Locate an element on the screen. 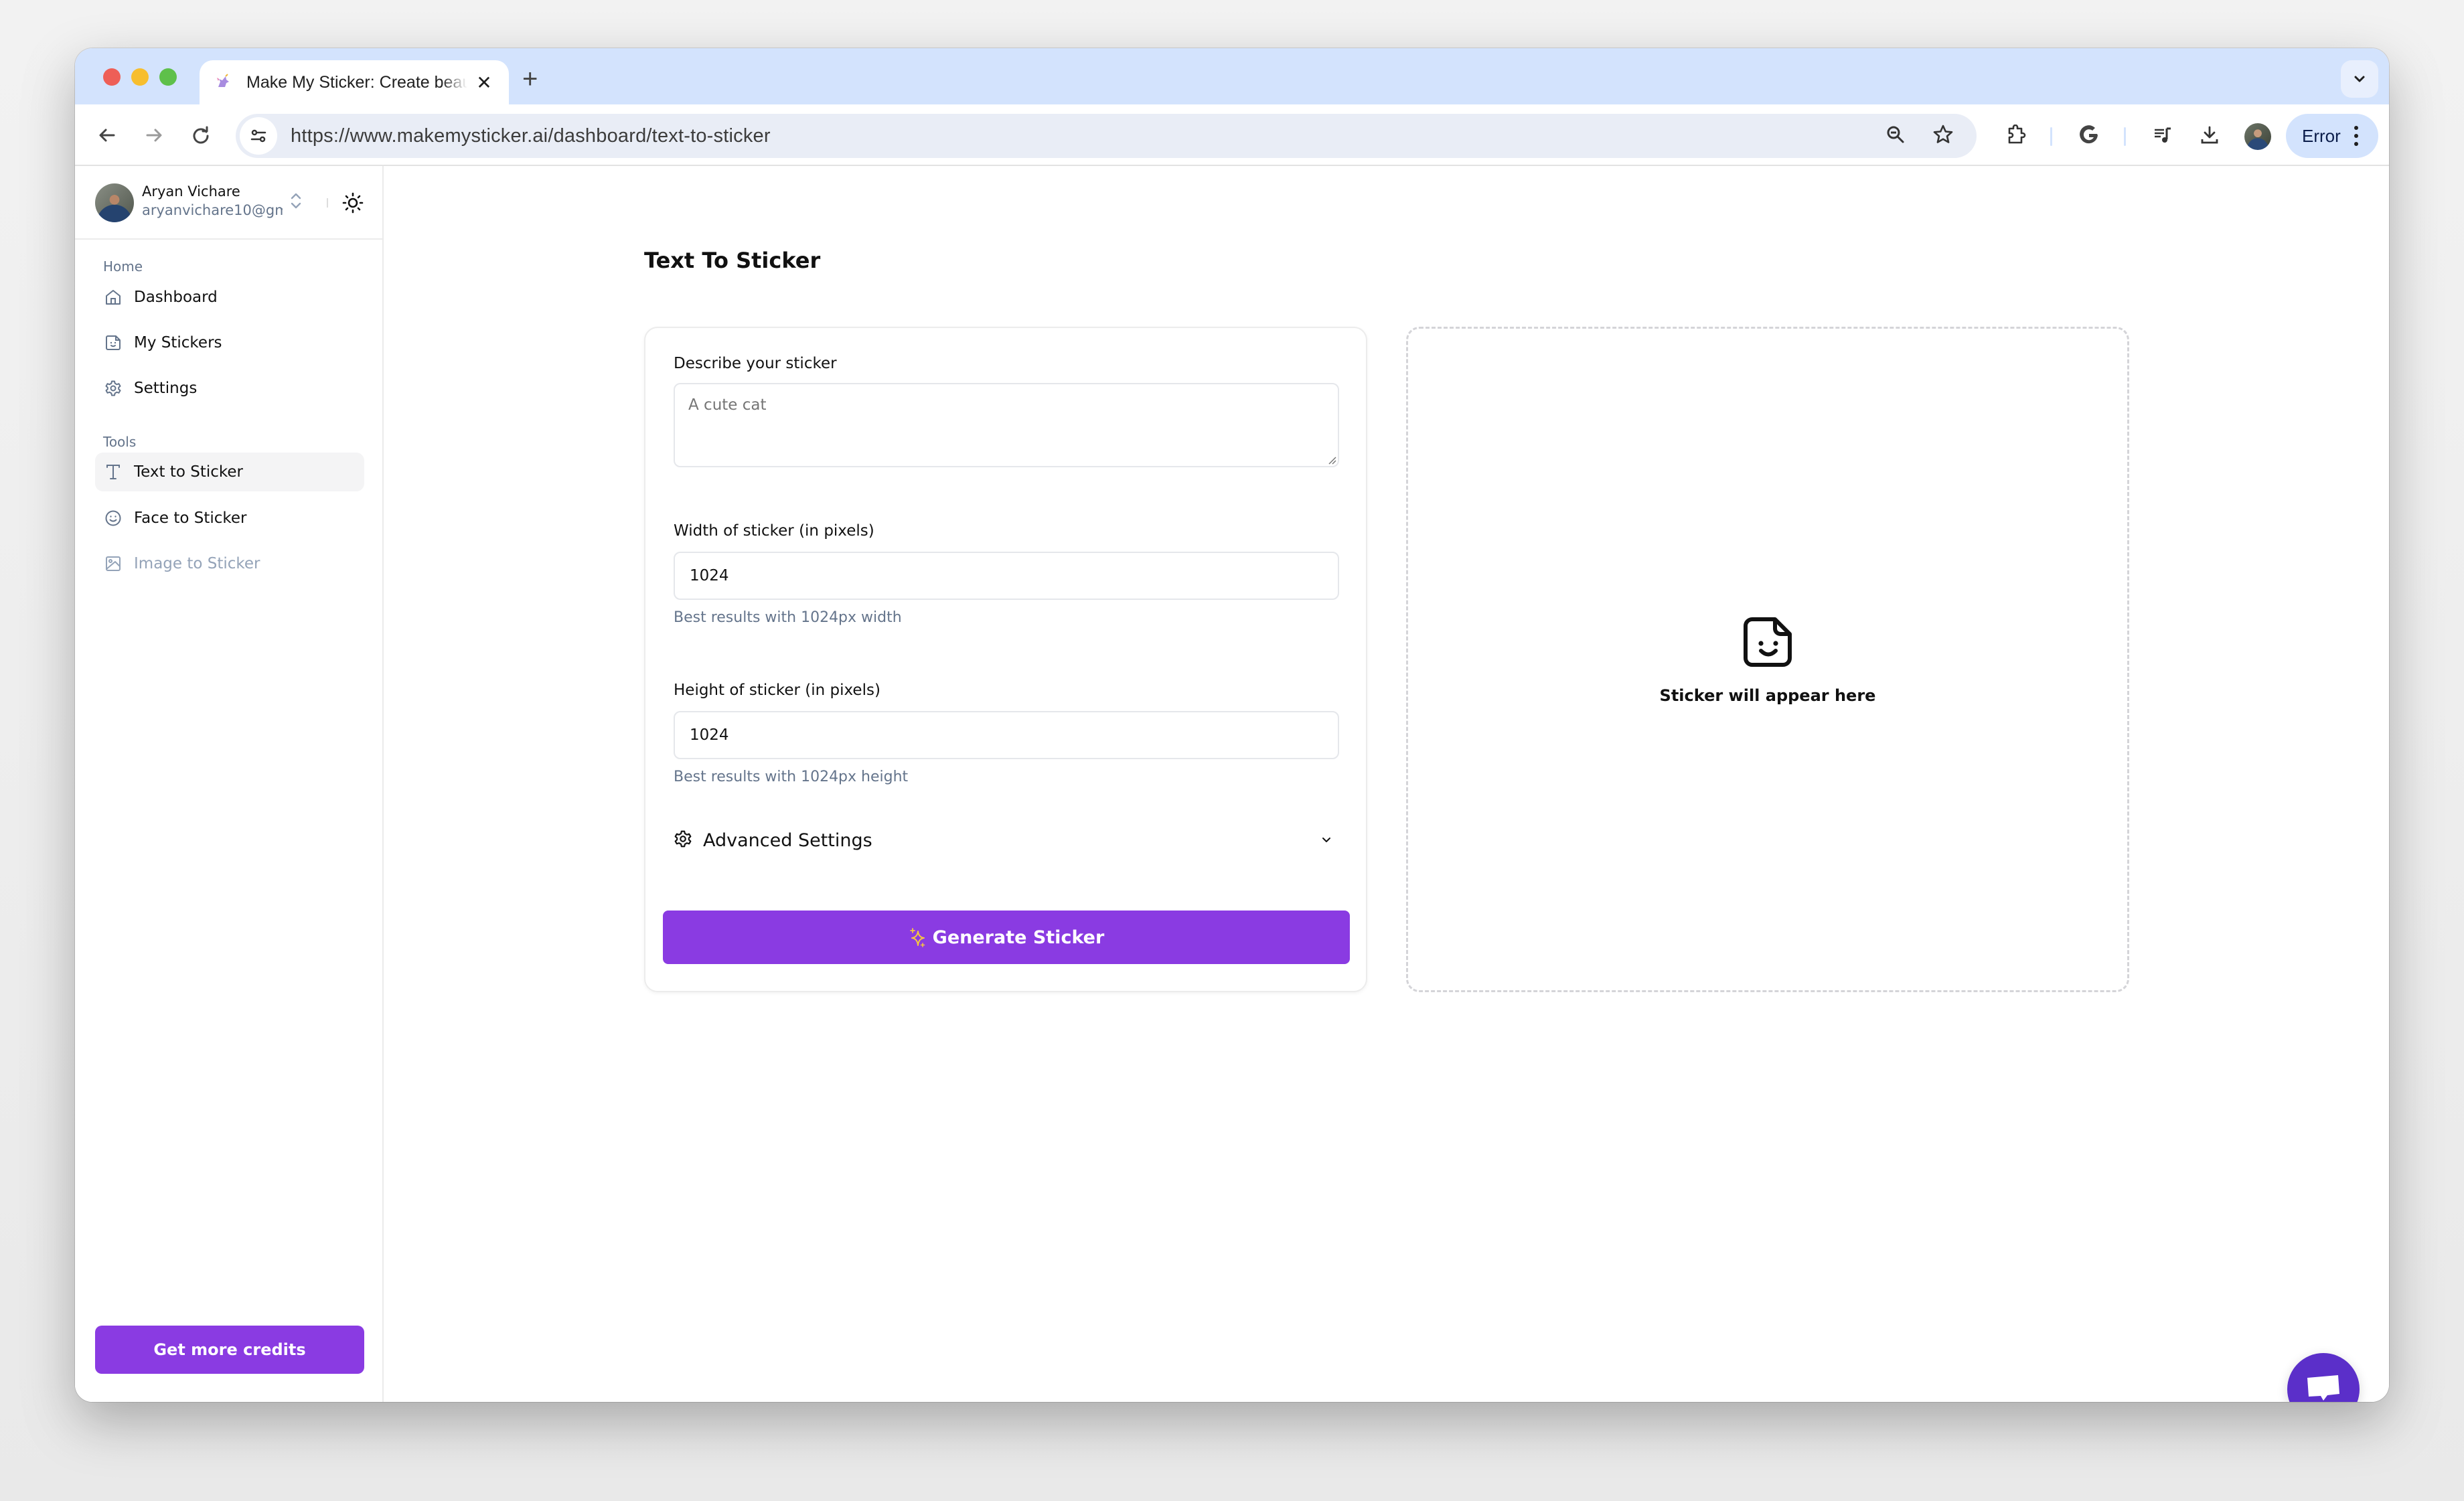 The height and width of the screenshot is (1501, 2464). queue-music-icon is located at coordinates (2163, 135).